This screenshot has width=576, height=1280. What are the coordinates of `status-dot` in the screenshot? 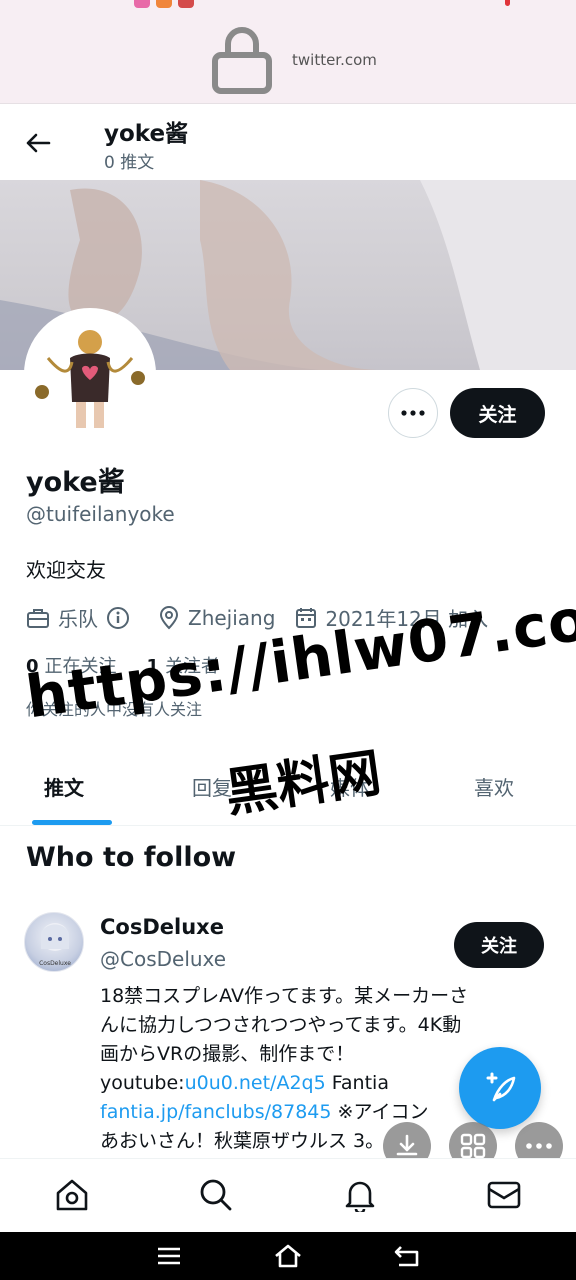 It's located at (507, 3).